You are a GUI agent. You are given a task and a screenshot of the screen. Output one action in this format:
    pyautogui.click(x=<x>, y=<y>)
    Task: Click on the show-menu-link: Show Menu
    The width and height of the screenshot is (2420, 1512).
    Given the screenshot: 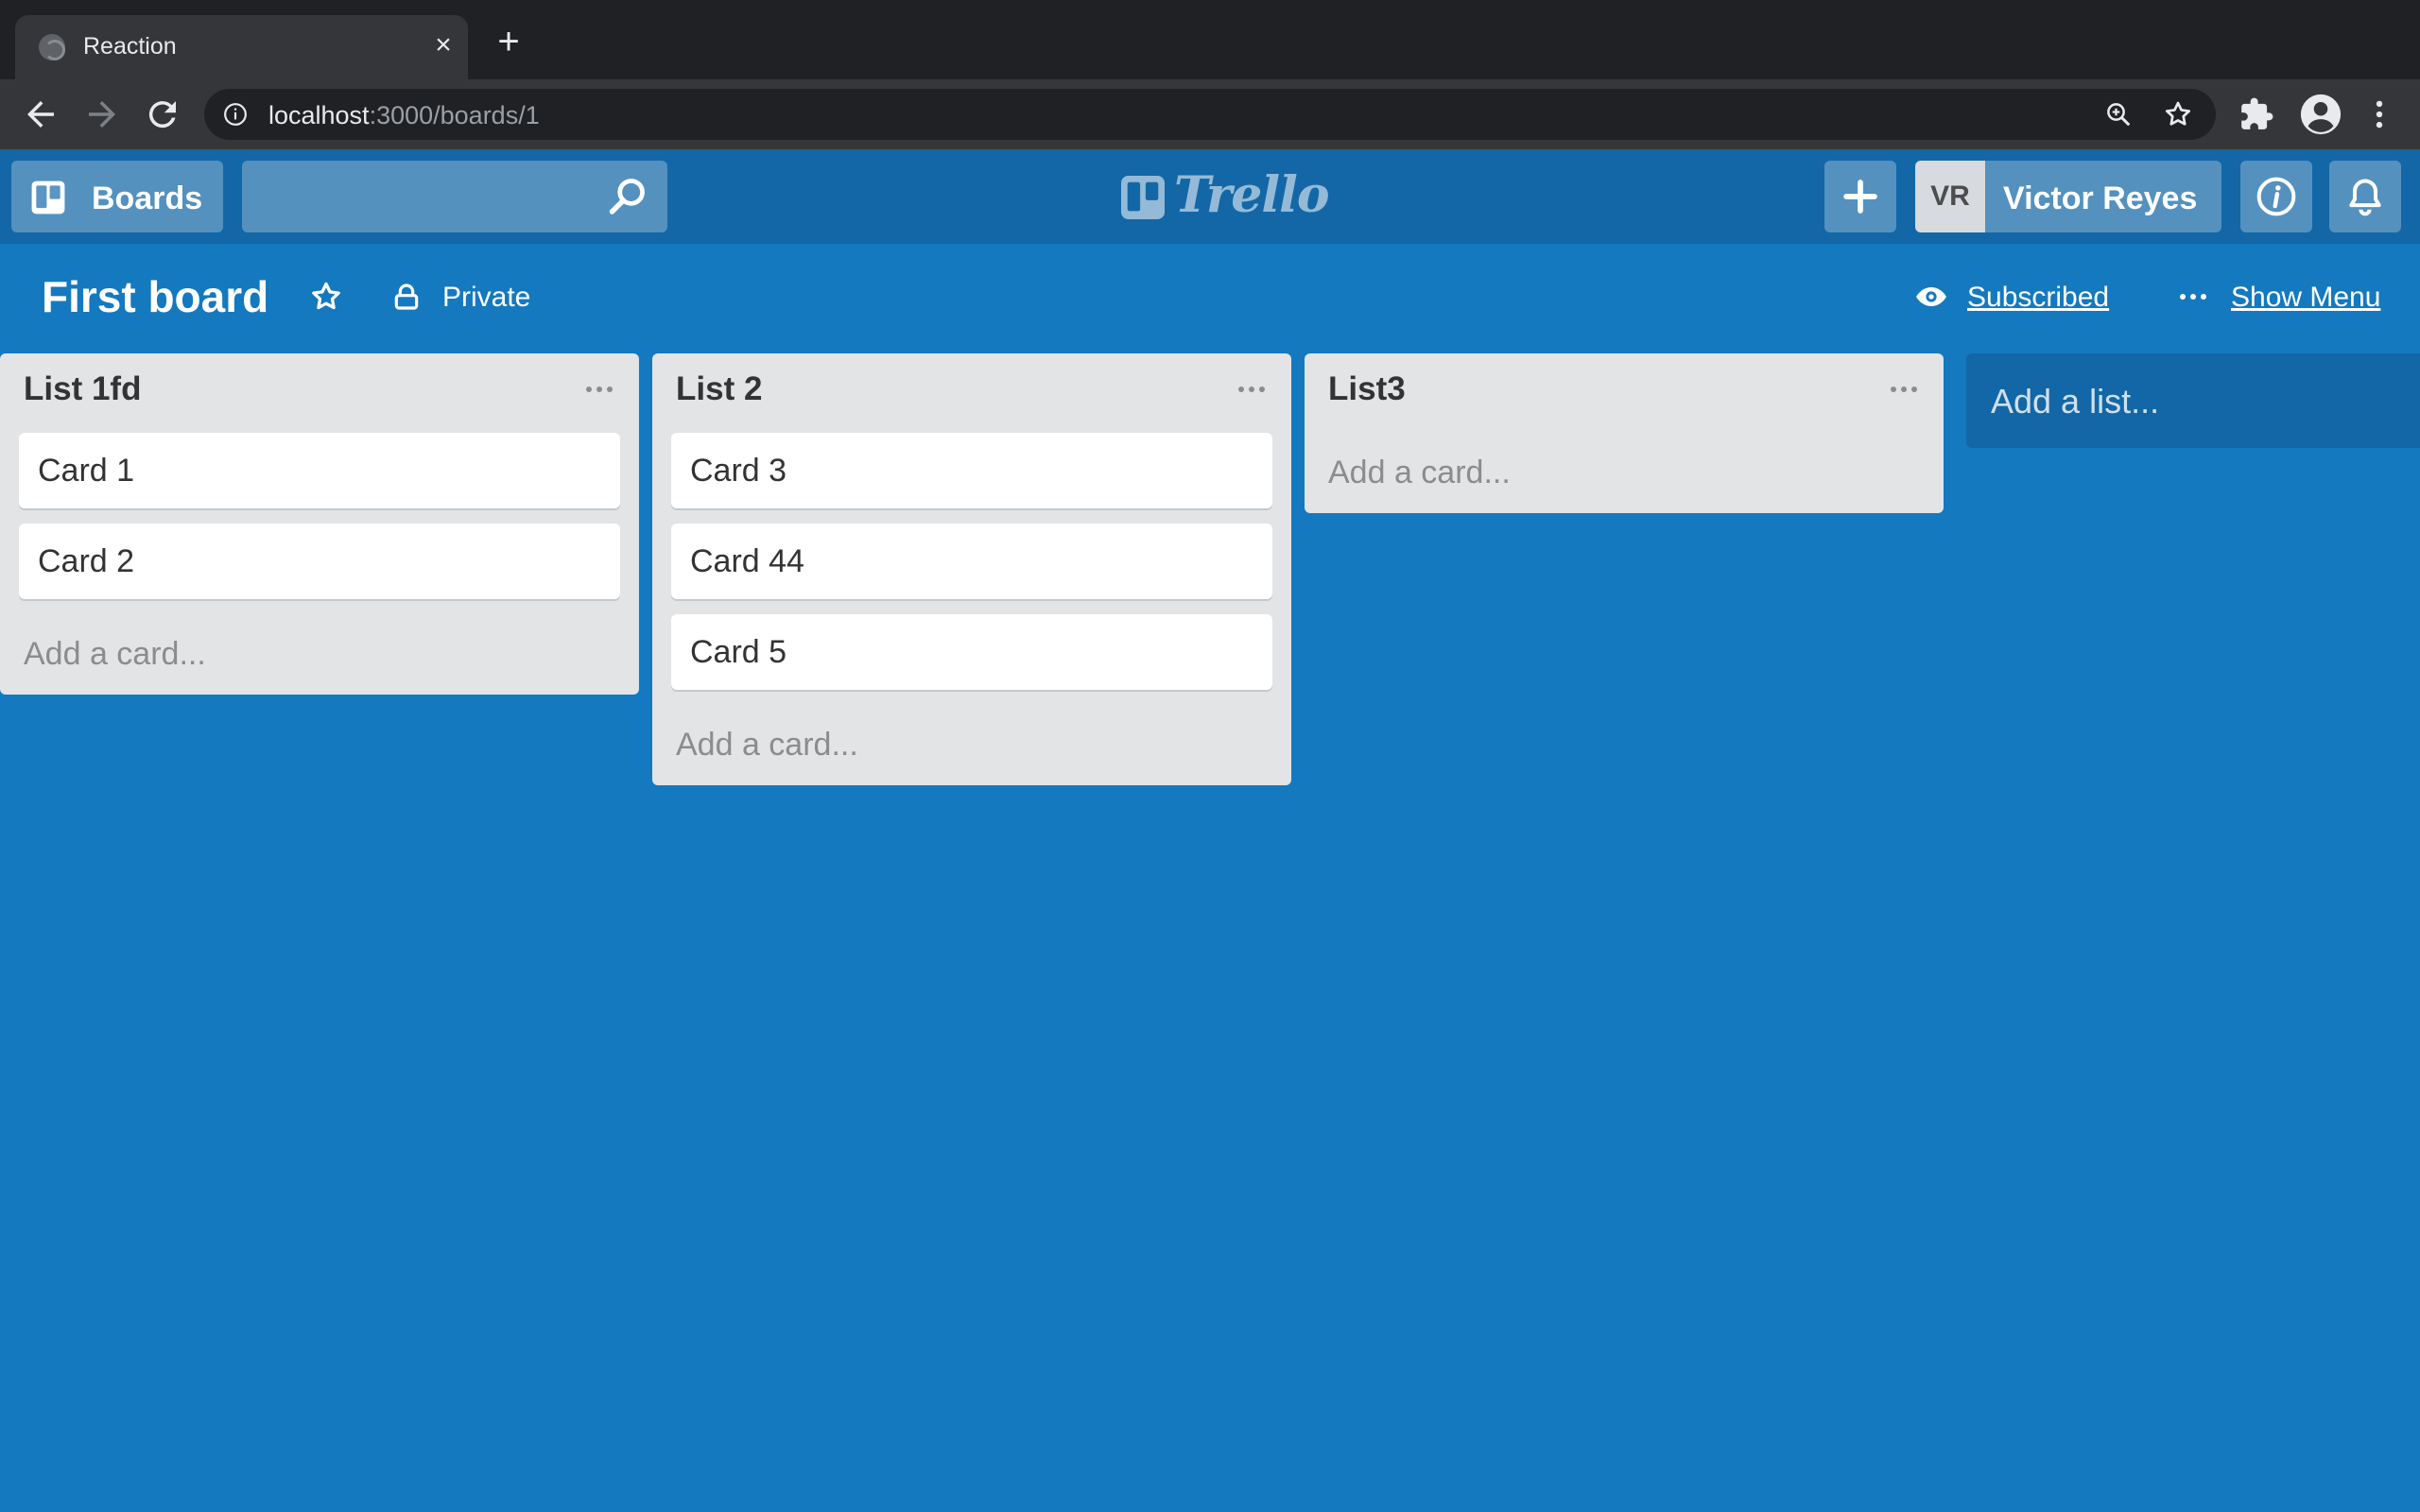 What is the action you would take?
    pyautogui.click(x=2305, y=298)
    